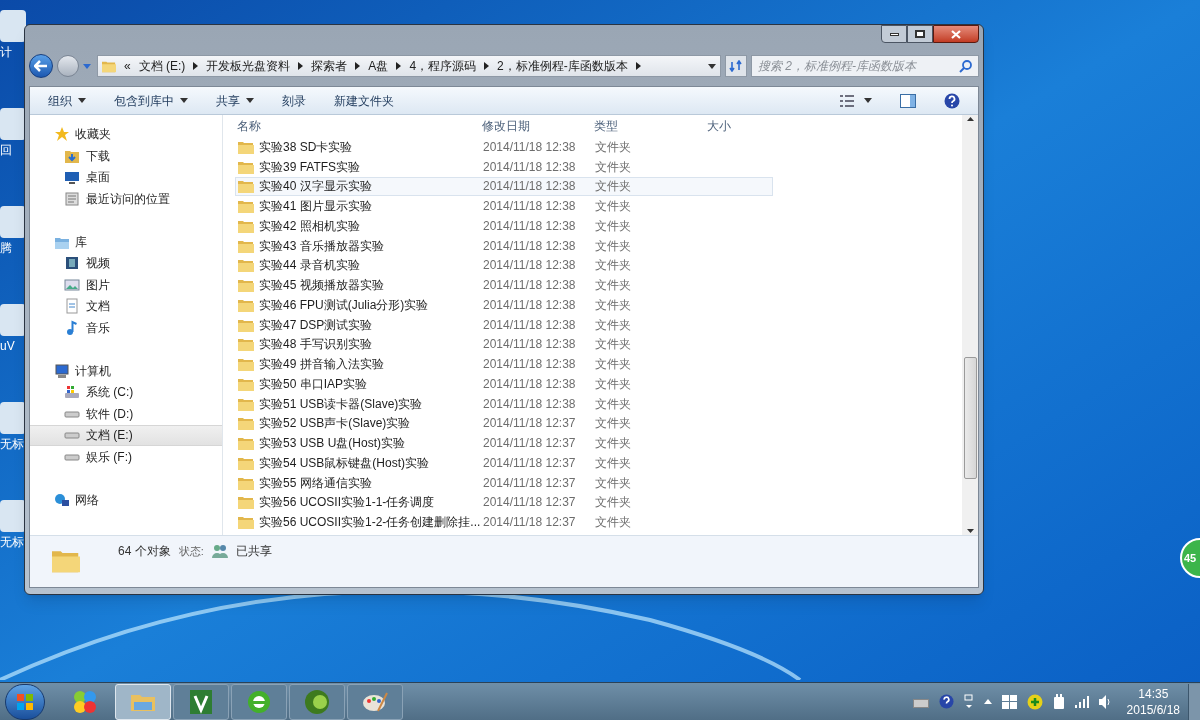 This screenshot has height=720, width=1200. What do you see at coordinates (126, 306) in the screenshot?
I see `nav-item: 文档` at bounding box center [126, 306].